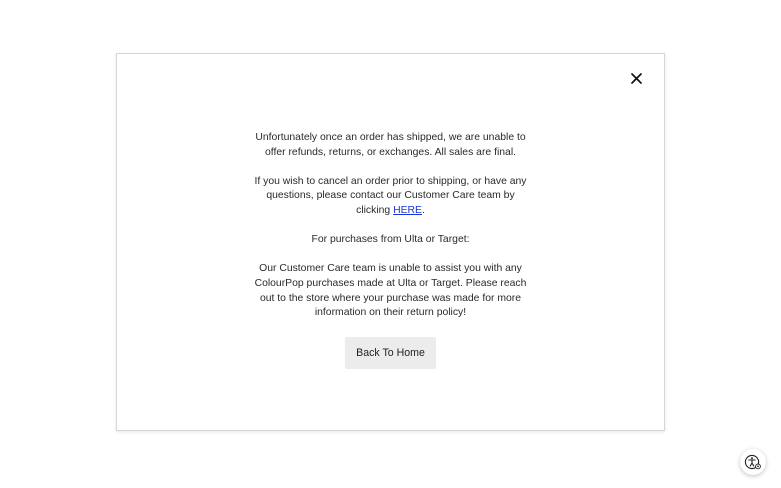 The image size is (781, 488). I want to click on accessibility-icon, so click(752, 462).